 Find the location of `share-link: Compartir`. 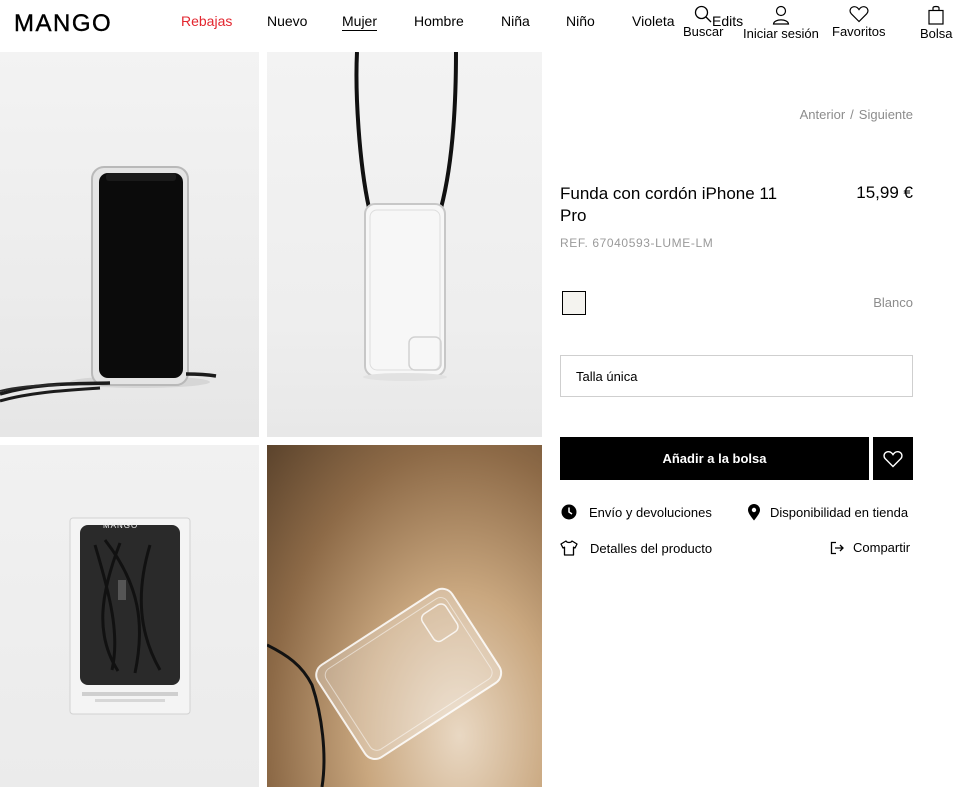

share-link: Compartir is located at coordinates (870, 547).